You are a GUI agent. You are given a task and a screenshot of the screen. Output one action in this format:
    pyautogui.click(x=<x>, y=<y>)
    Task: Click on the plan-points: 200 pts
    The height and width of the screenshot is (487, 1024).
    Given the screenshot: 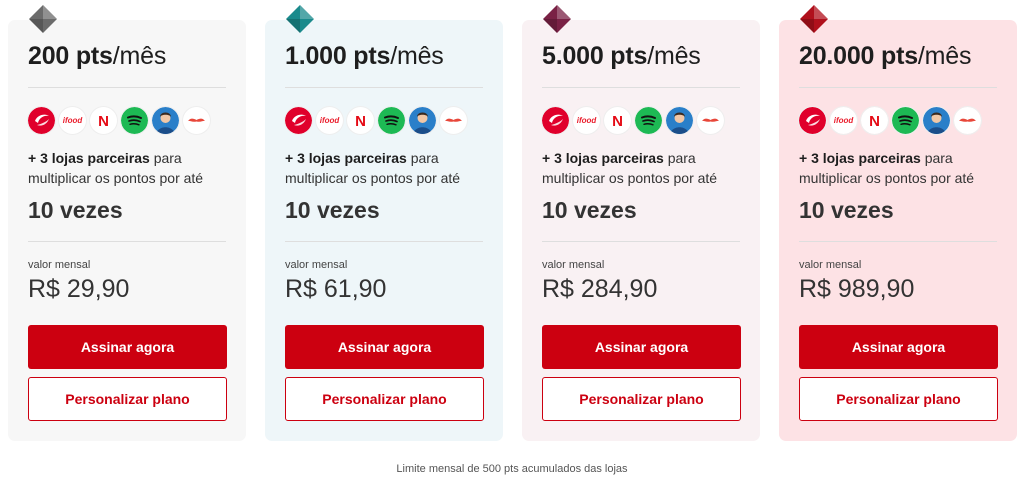 What is the action you would take?
    pyautogui.click(x=70, y=56)
    